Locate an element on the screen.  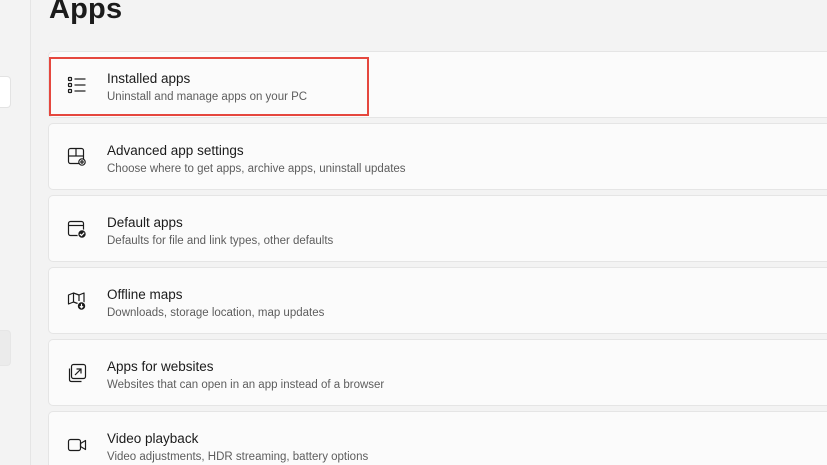
apps-for-websites-label: Apps for websites is located at coordinates (160, 366).